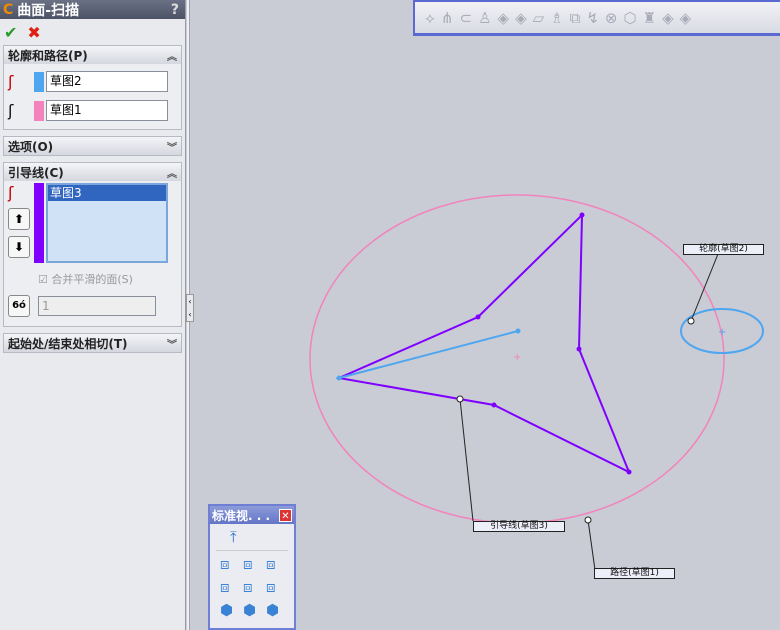 Image resolution: width=780 pixels, height=630 pixels. What do you see at coordinates (723, 249) in the screenshot?
I see `callout-profile: 轮廓(草图2)` at bounding box center [723, 249].